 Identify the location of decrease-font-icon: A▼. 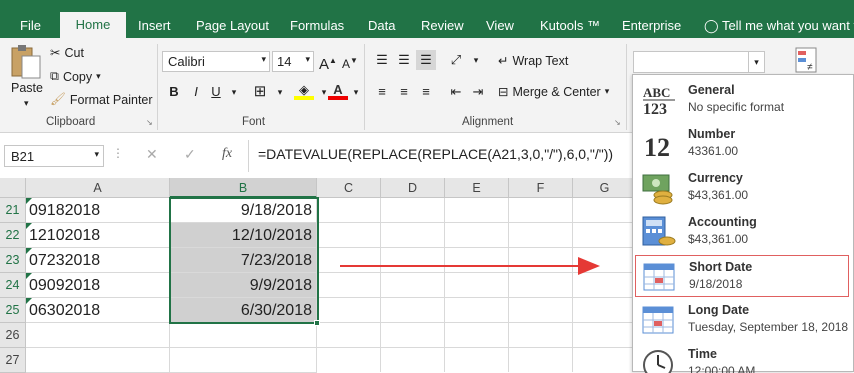
(350, 61).